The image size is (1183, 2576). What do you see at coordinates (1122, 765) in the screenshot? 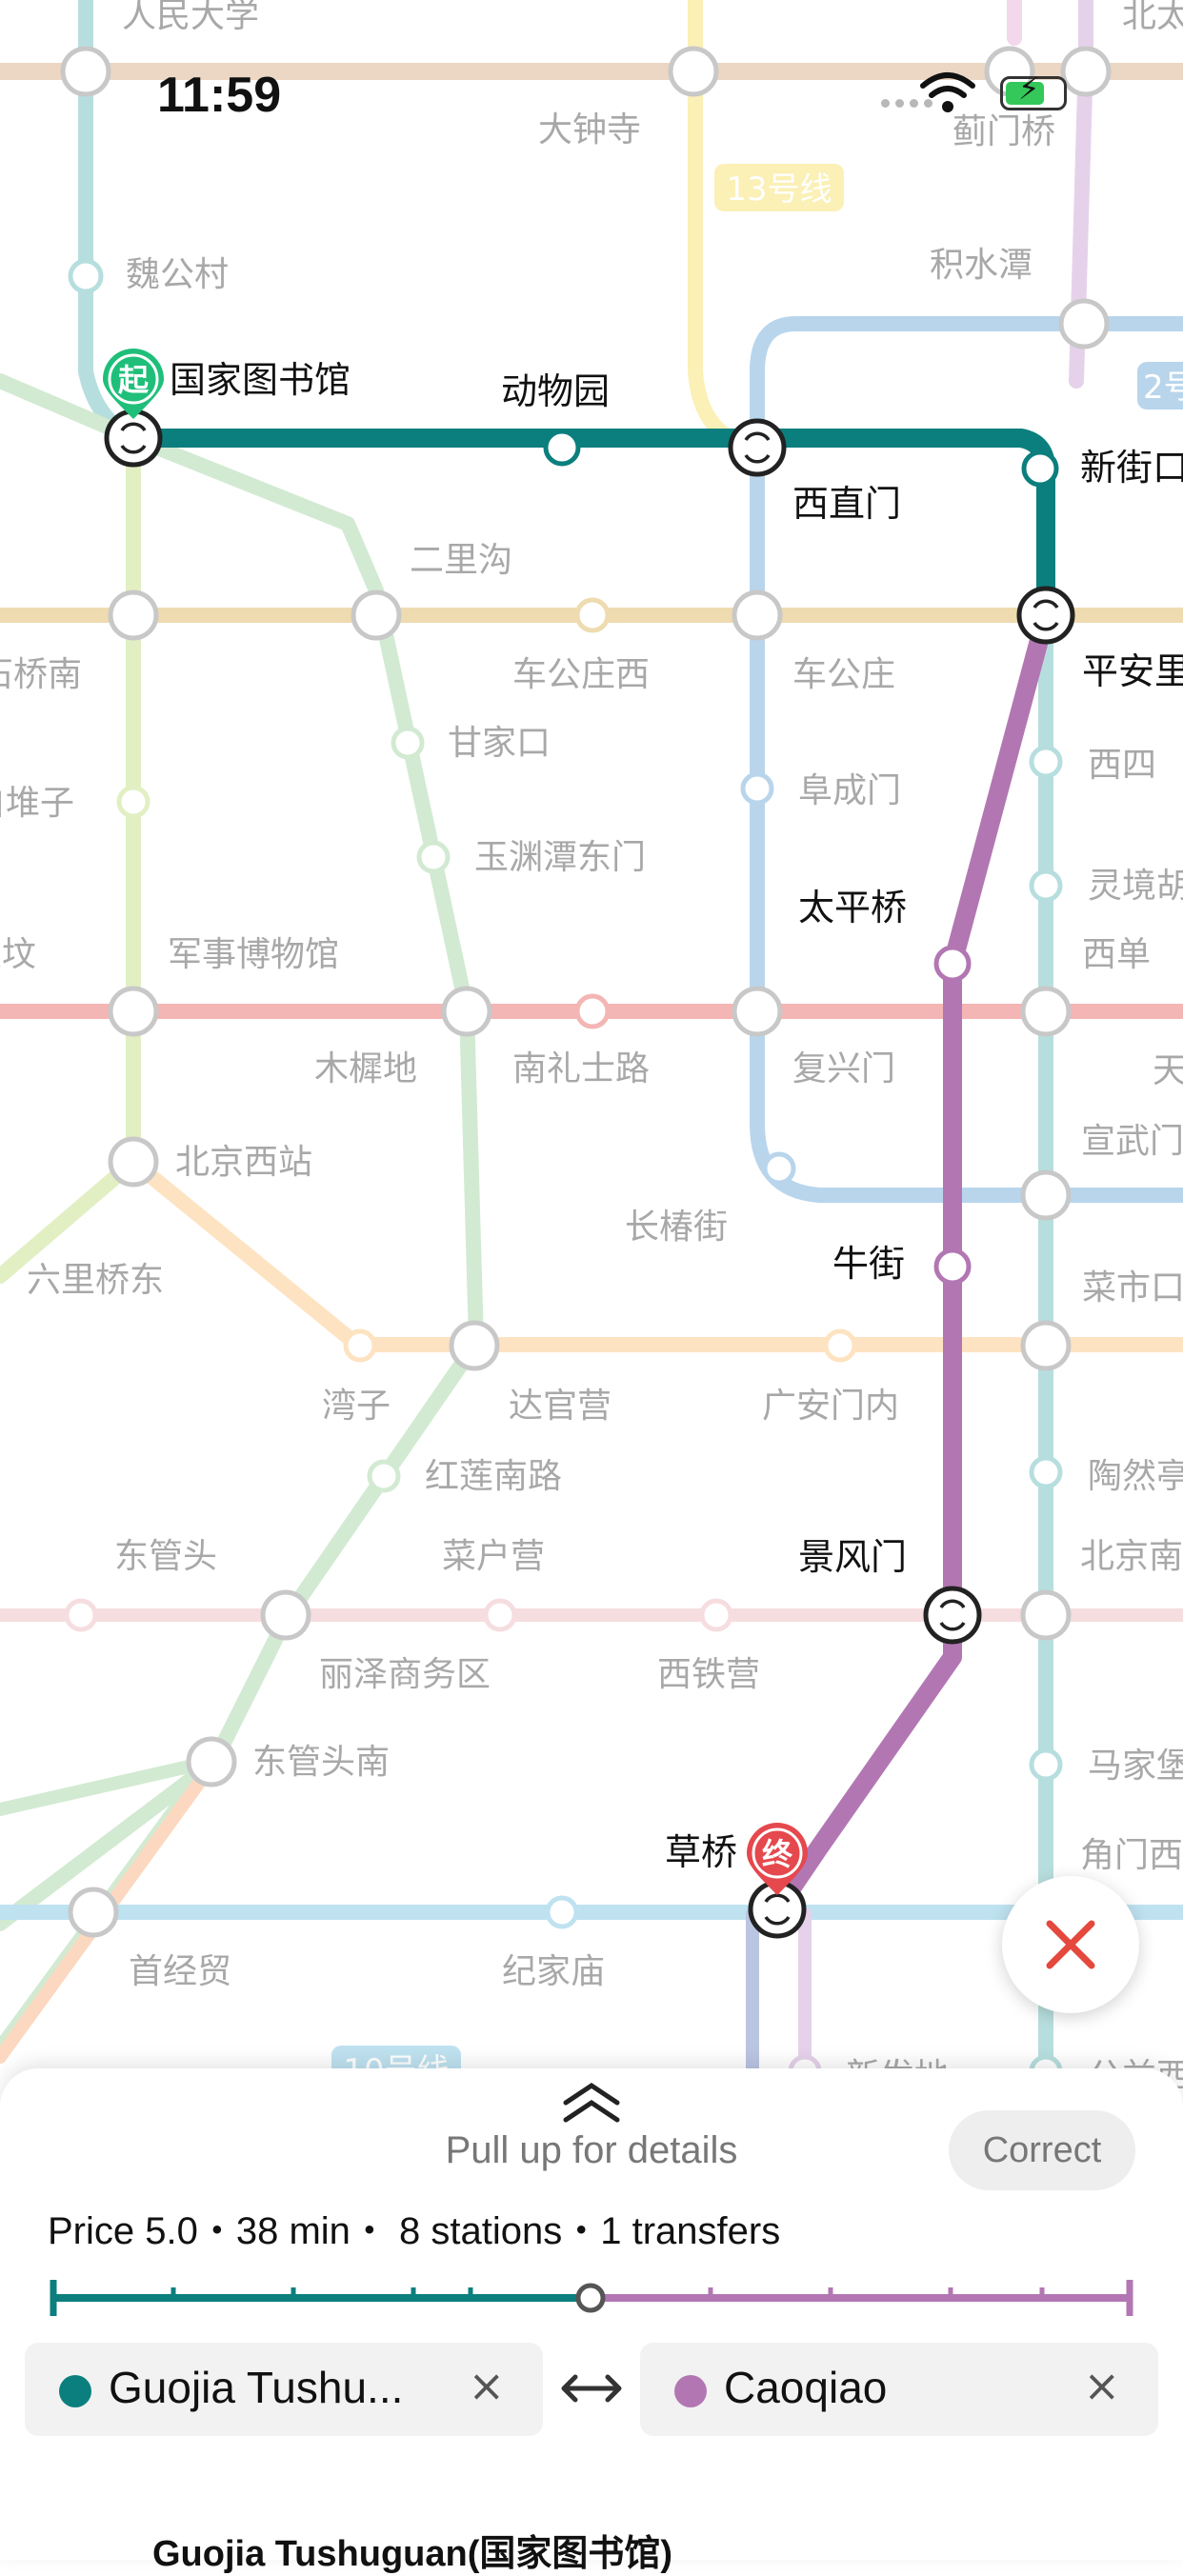
I see `station-label: 西四` at bounding box center [1122, 765].